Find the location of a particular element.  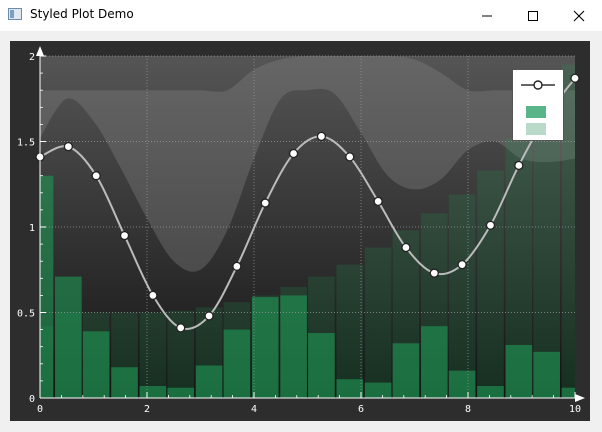

maximize-icon is located at coordinates (533, 15).